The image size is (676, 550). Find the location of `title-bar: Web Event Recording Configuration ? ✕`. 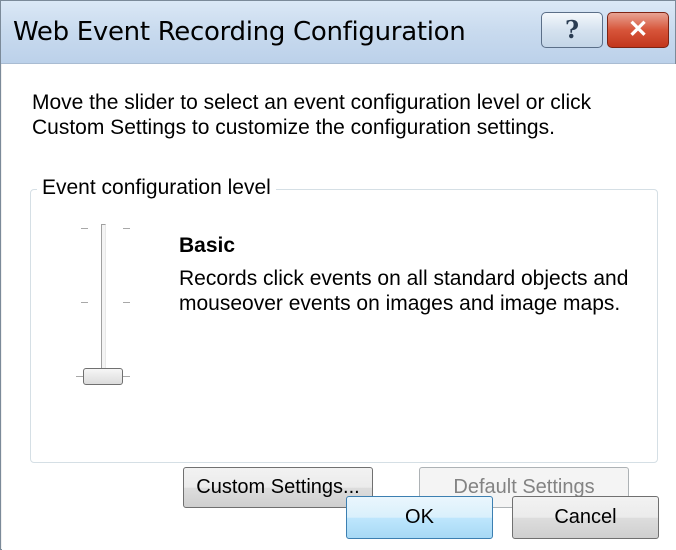

title-bar: Web Event Recording Configuration ? ✕ is located at coordinates (338, 32).